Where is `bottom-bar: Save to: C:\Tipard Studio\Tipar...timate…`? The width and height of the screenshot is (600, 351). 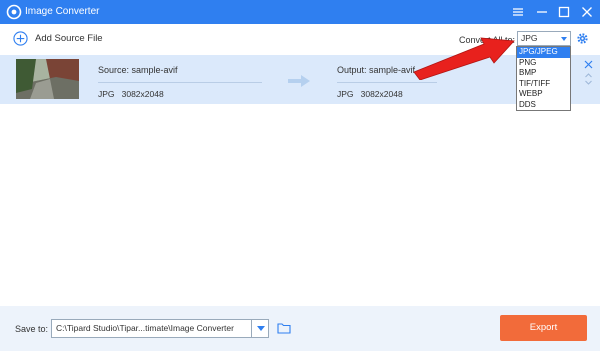 bottom-bar: Save to: C:\Tipard Studio\Tipar...timate… is located at coordinates (300, 328).